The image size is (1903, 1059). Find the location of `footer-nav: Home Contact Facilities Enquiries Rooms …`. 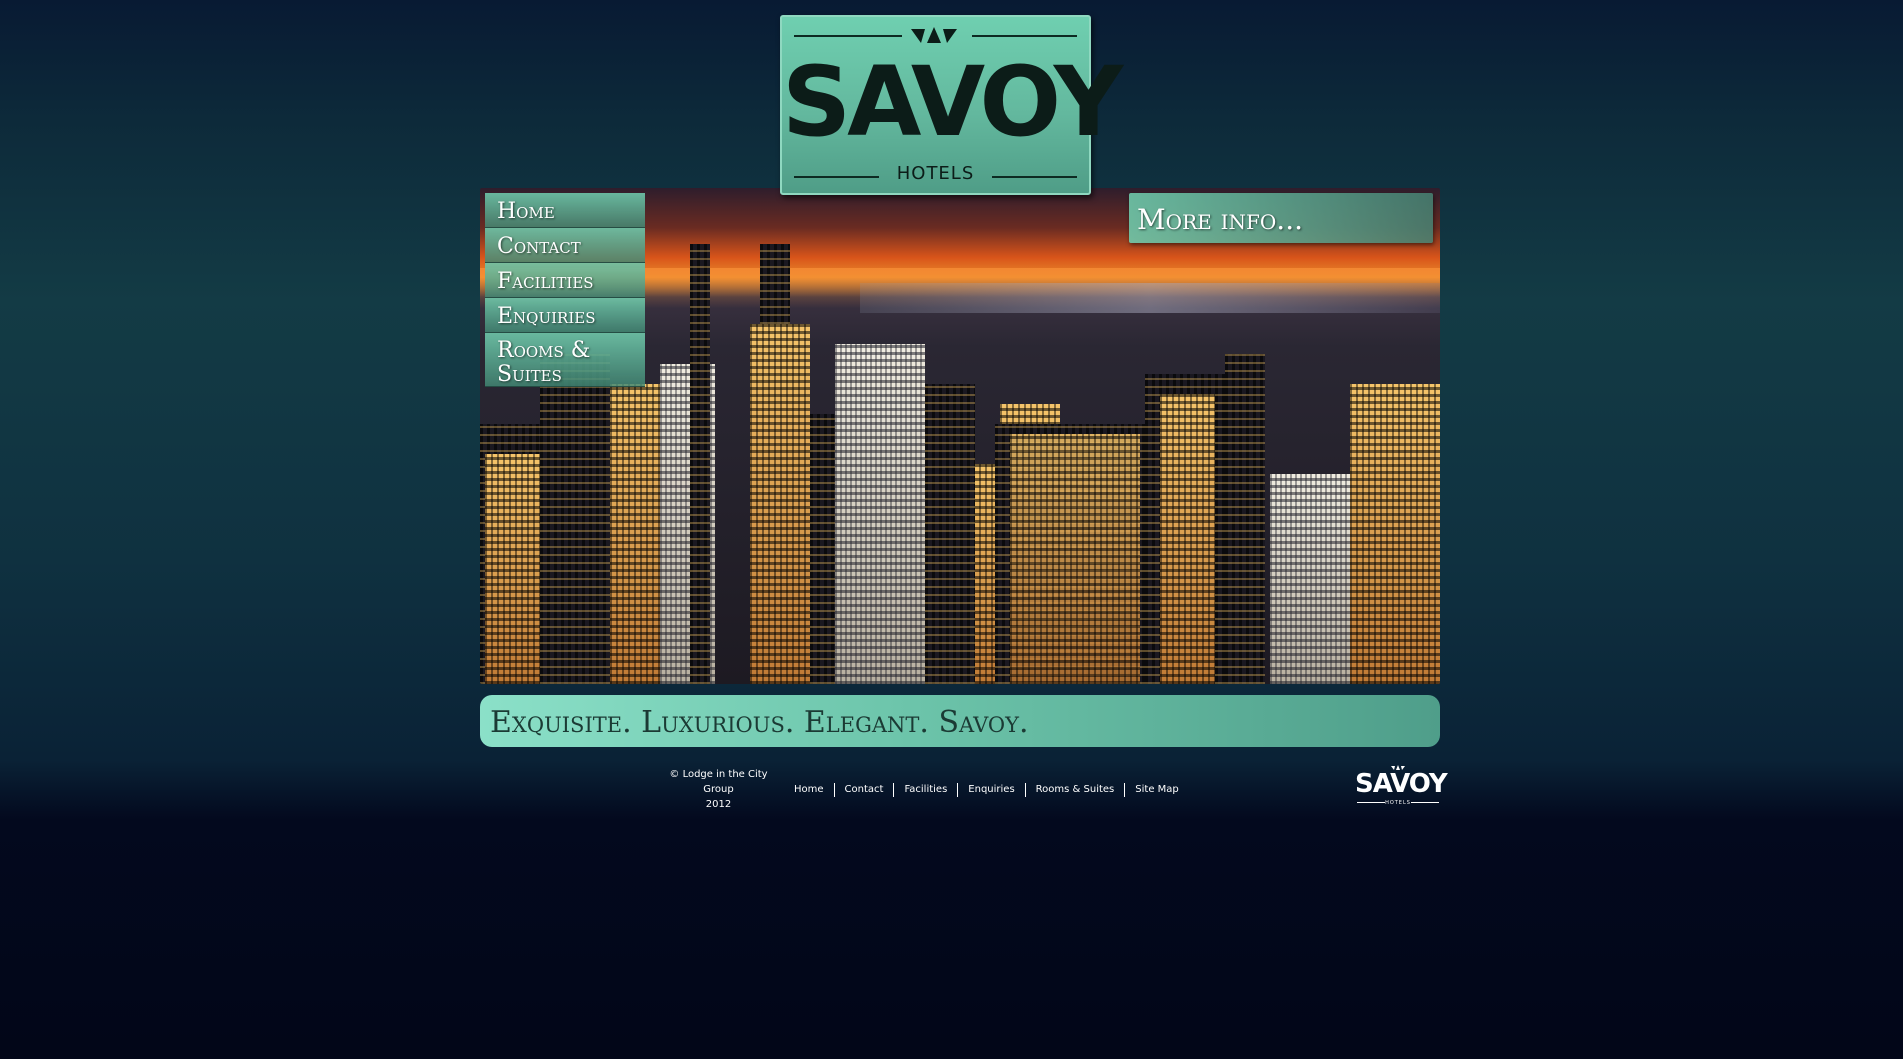

footer-nav: Home Contact Facilities Enquiries Rooms … is located at coordinates (986, 790).